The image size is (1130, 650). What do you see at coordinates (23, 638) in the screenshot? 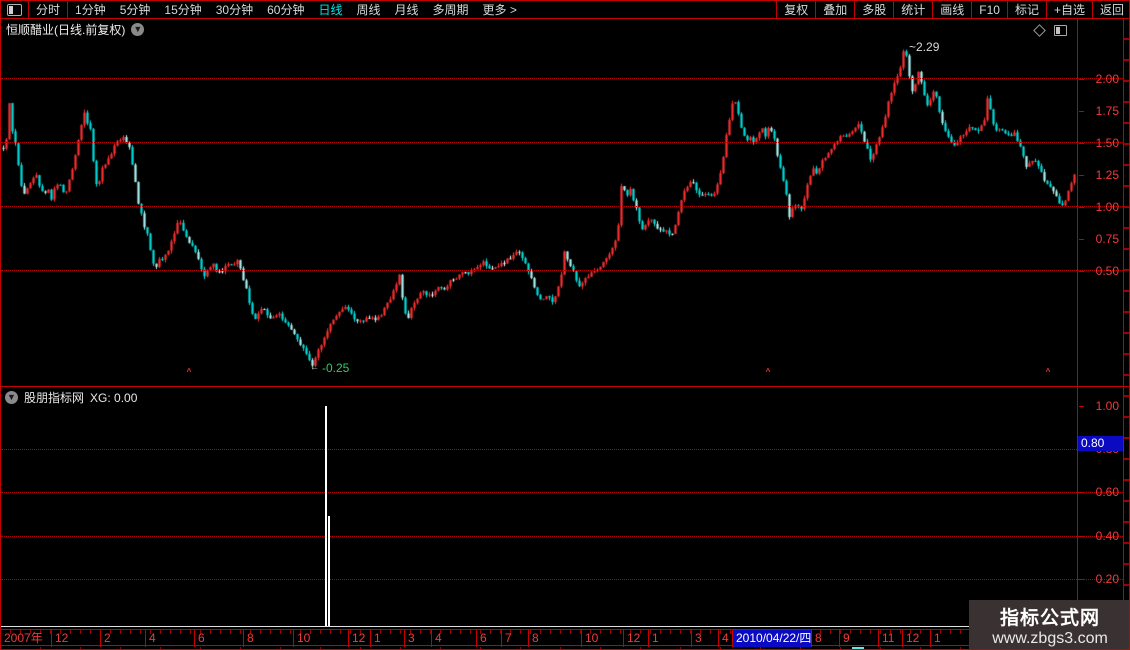
I see `time-axis-cell: 2007年` at bounding box center [23, 638].